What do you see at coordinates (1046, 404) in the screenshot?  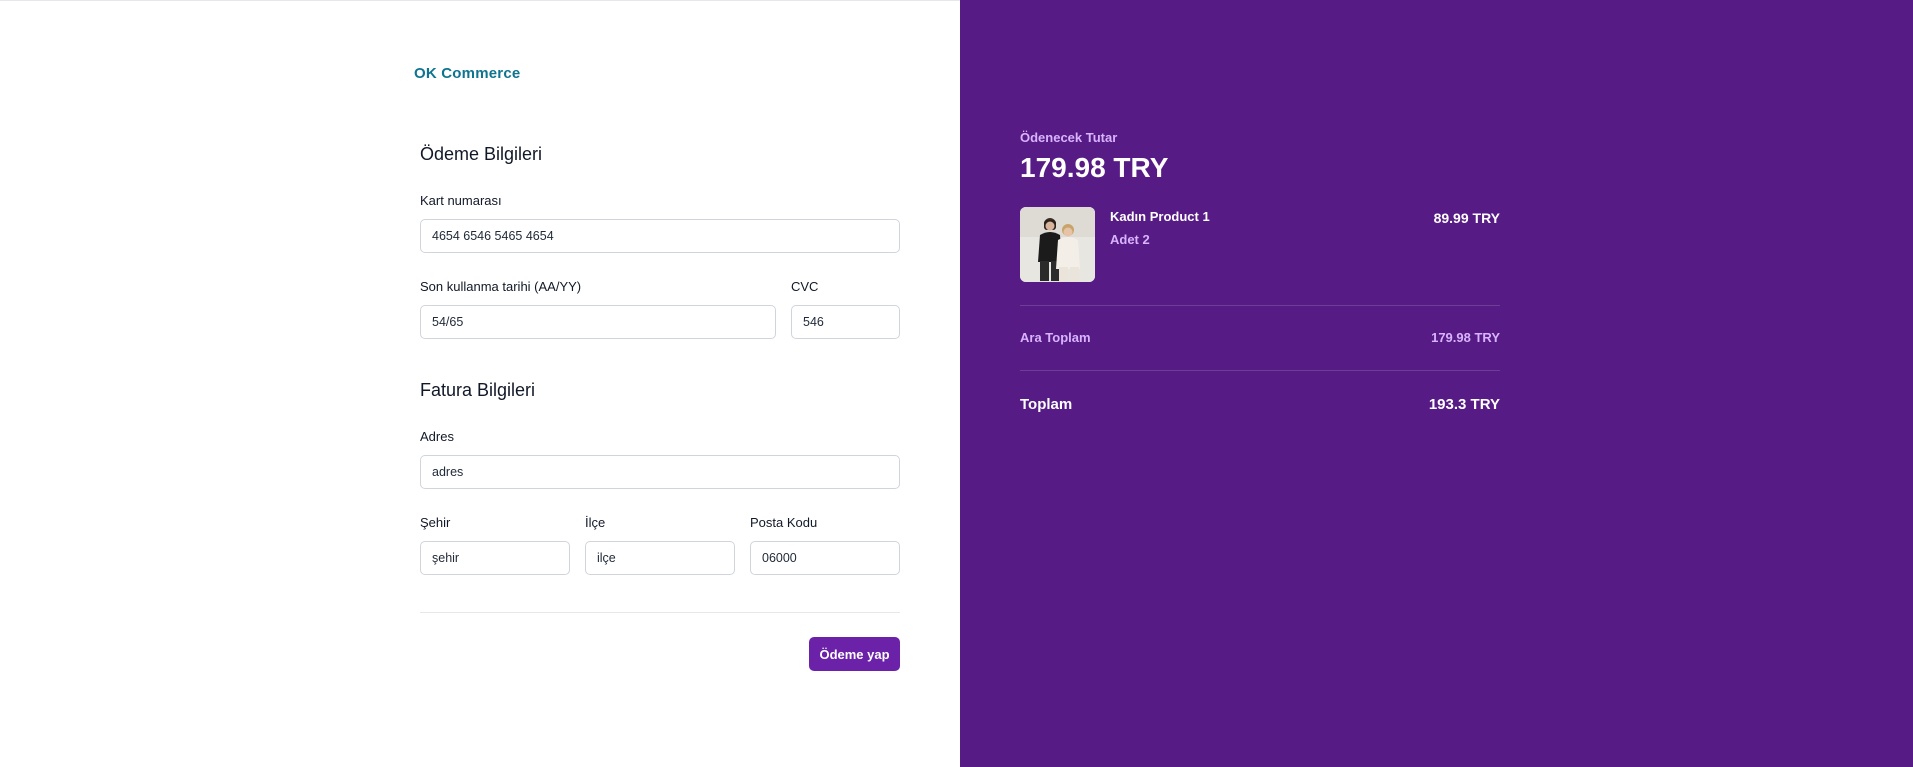 I see `total-label: Toplam` at bounding box center [1046, 404].